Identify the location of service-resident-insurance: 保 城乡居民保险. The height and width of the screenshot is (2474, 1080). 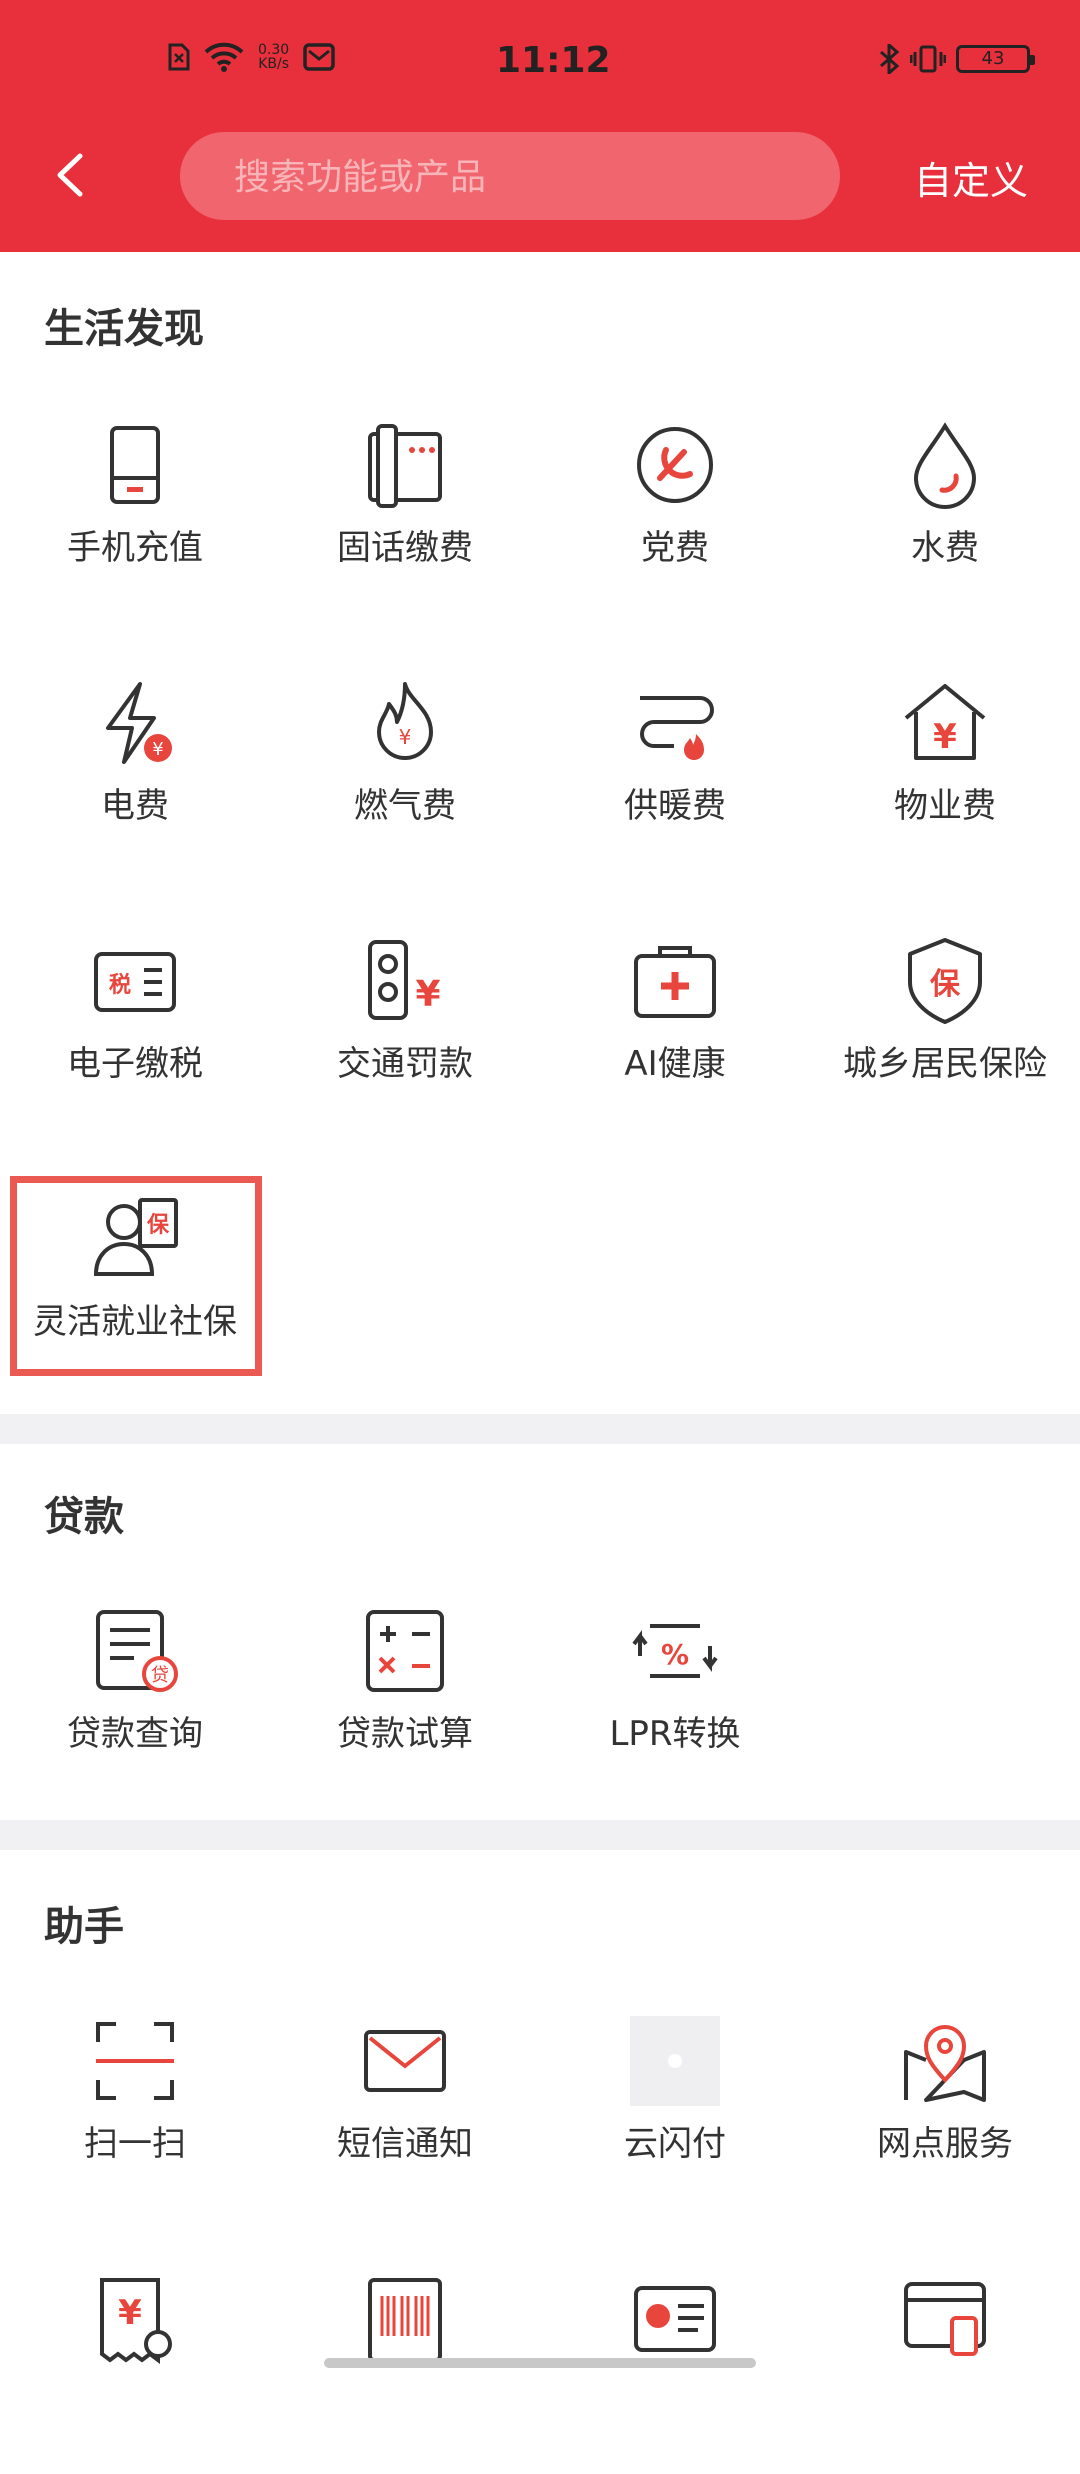
(945, 1036).